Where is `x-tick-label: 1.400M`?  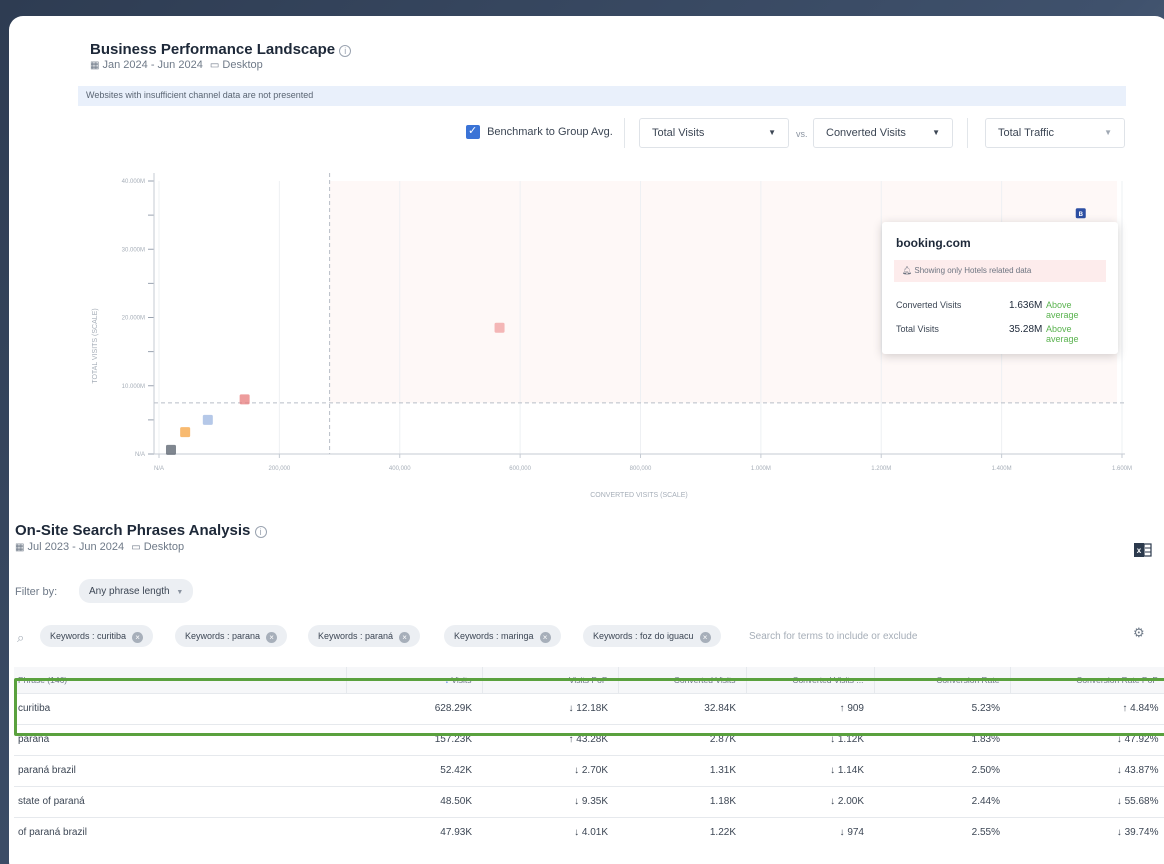
x-tick-label: 1.400M is located at coordinates (1002, 469).